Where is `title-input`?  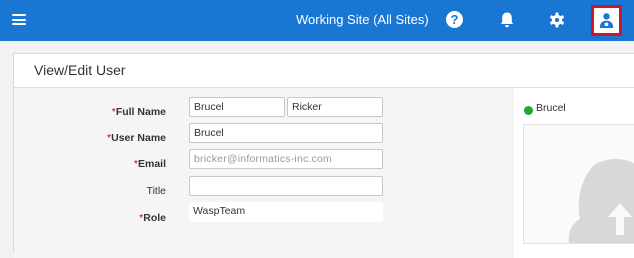
title-input is located at coordinates (286, 186).